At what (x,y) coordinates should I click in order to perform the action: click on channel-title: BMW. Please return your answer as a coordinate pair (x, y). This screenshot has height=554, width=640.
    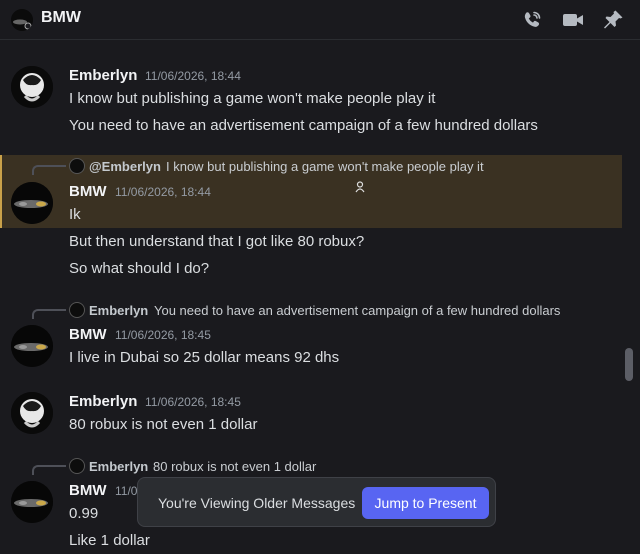
    Looking at the image, I should click on (61, 17).